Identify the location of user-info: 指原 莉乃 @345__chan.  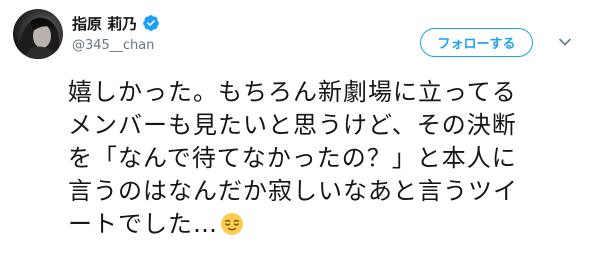
(222, 32).